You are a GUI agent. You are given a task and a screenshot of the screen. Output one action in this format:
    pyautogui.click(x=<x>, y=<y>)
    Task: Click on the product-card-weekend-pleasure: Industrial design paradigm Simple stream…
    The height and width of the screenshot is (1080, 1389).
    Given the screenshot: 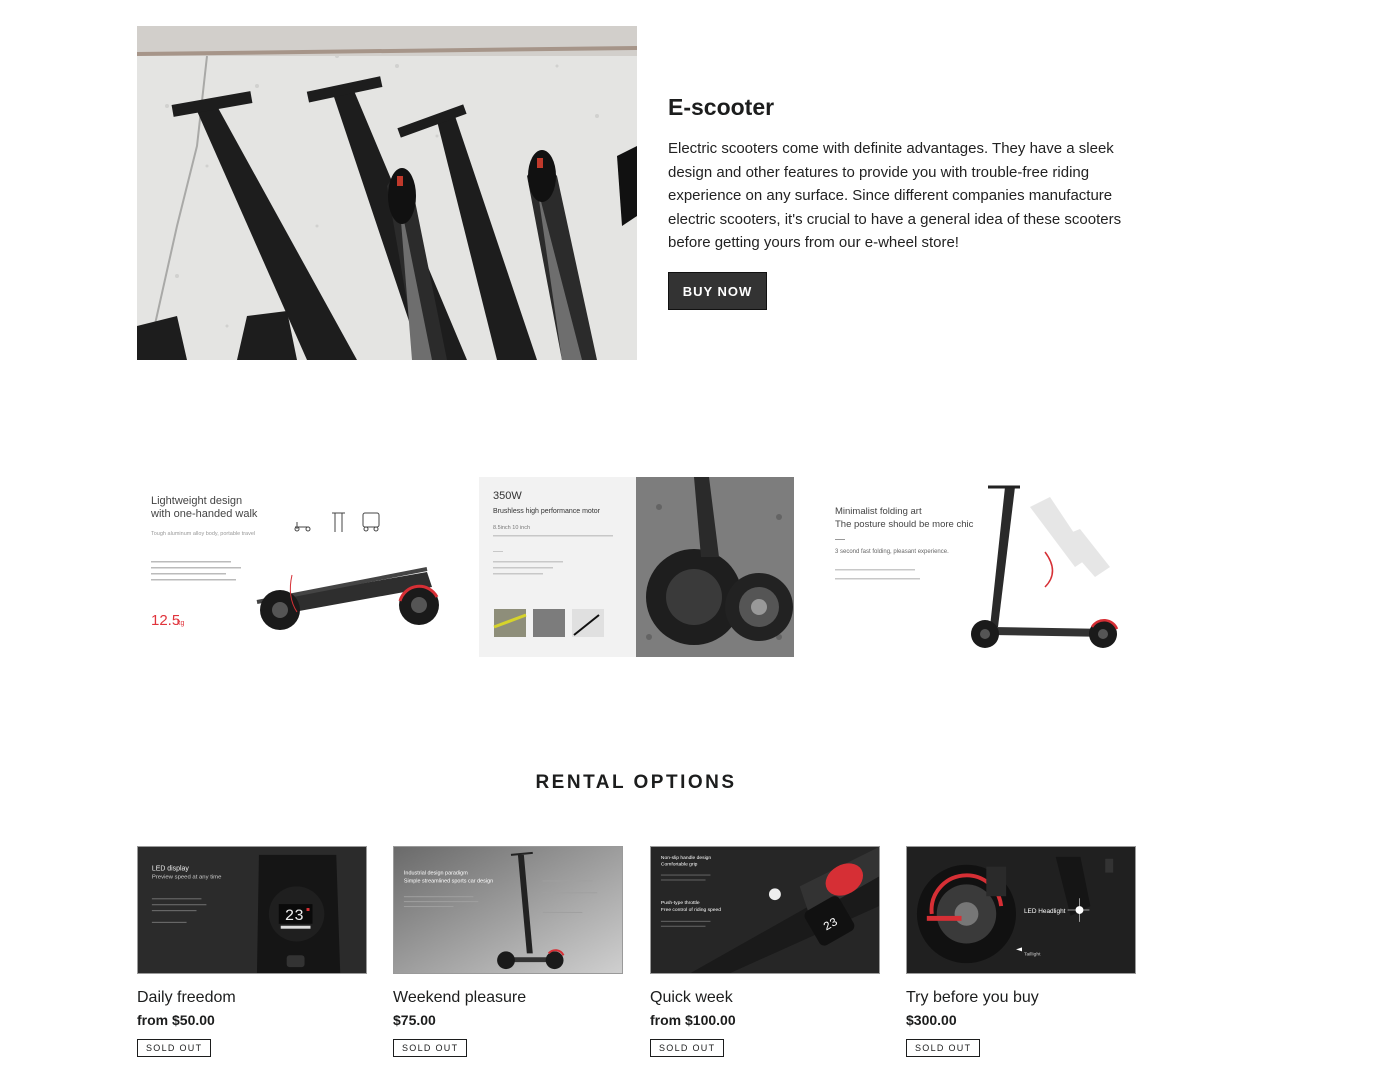 What is the action you would take?
    pyautogui.click(x=508, y=951)
    